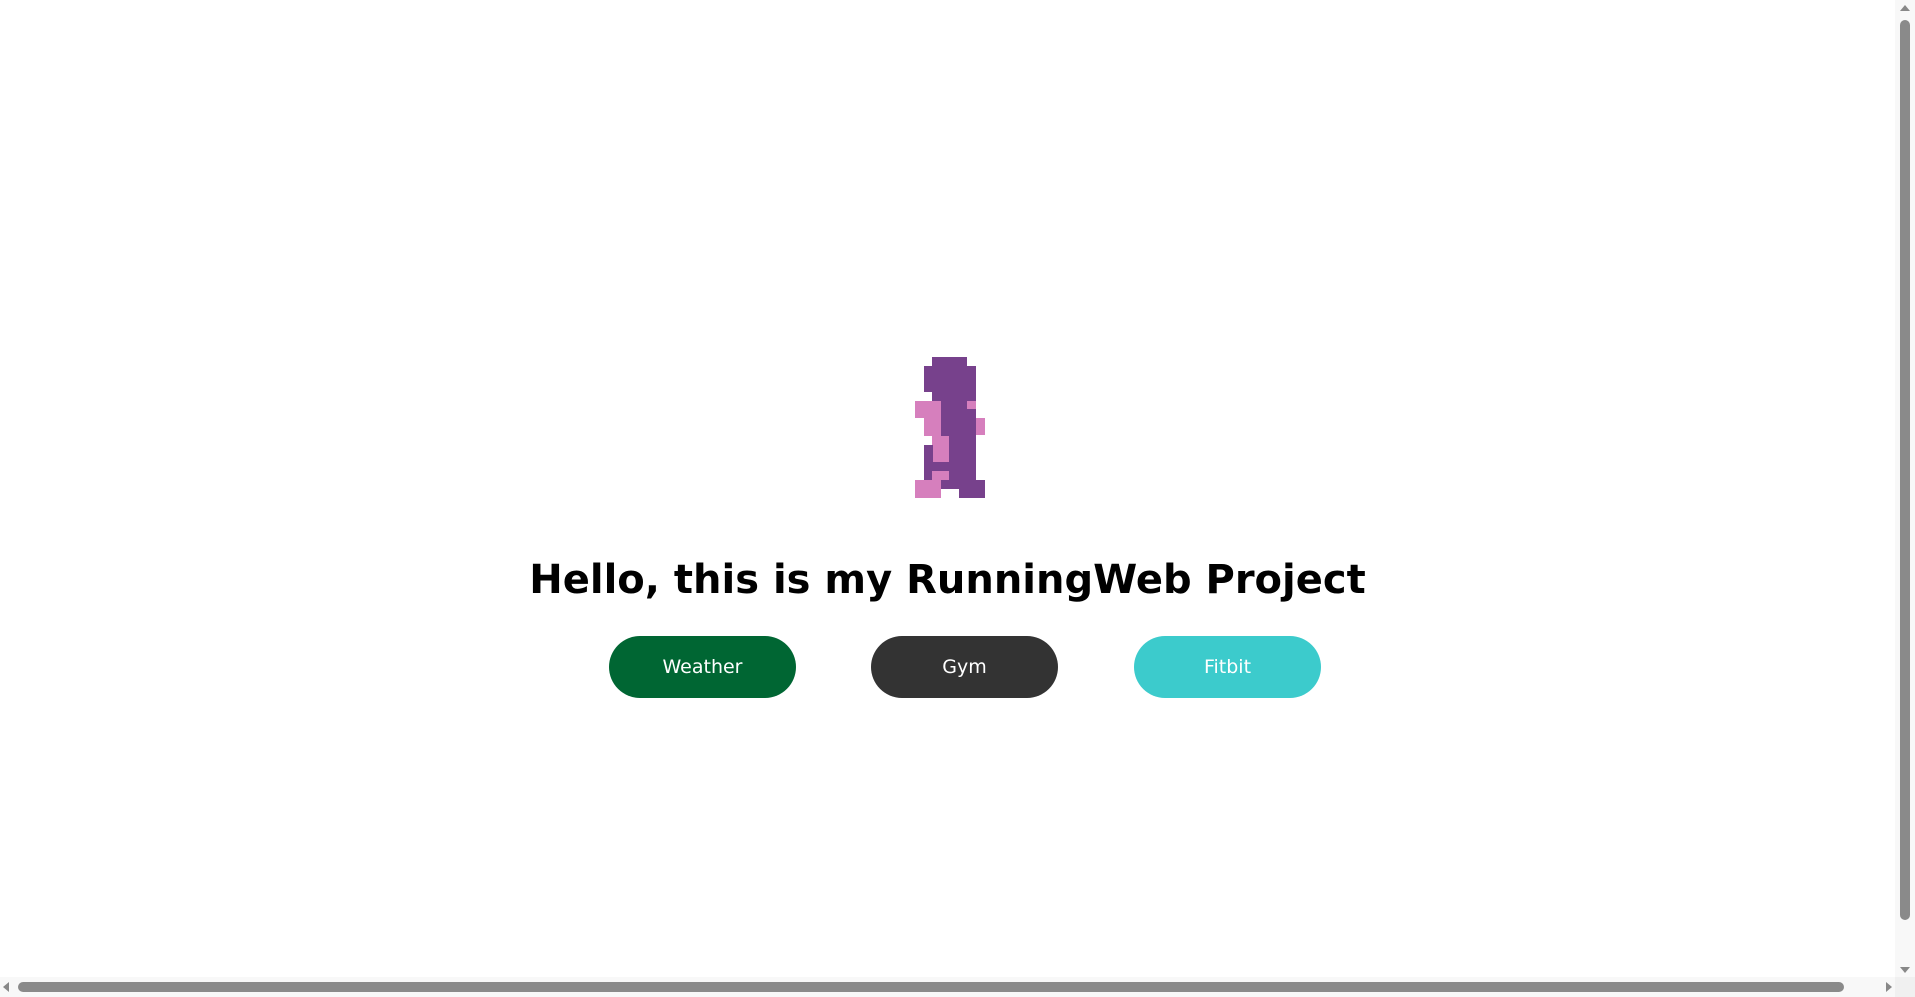 The width and height of the screenshot is (1915, 997). I want to click on scroll-down-icon, so click(1905, 970).